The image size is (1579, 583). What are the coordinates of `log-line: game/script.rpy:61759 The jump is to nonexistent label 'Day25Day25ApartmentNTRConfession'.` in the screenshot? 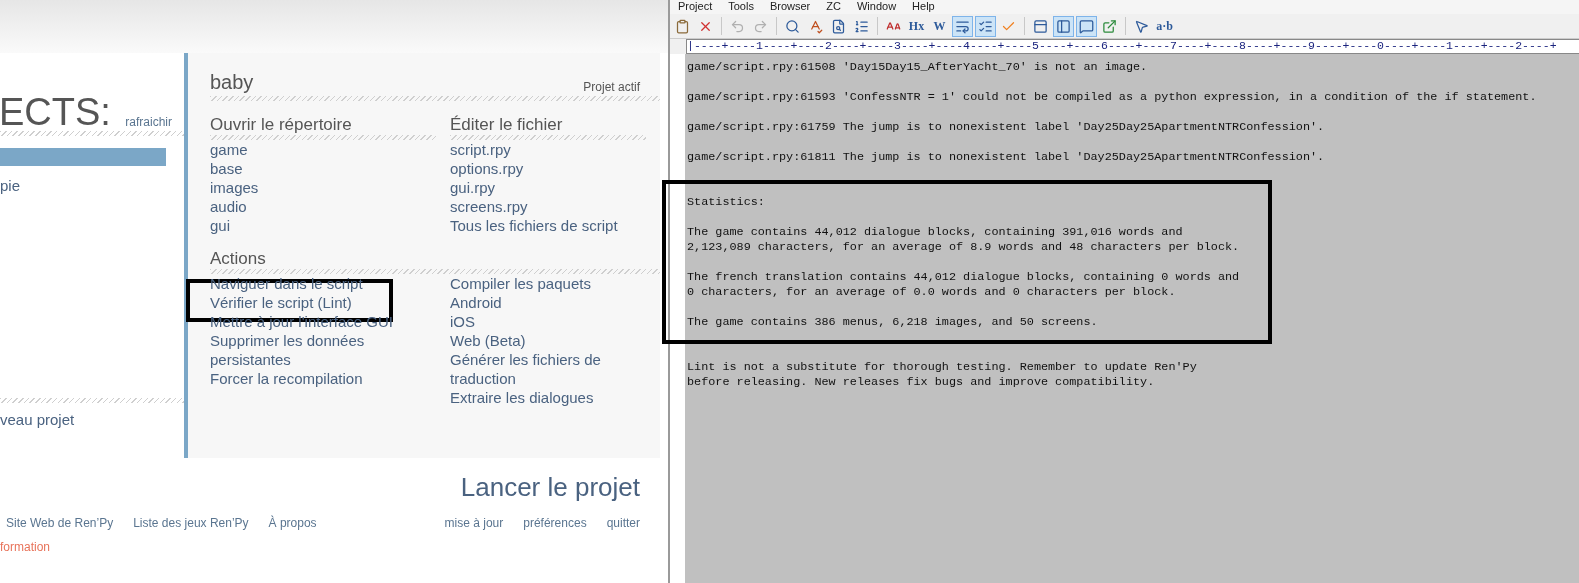 It's located at (1006, 127).